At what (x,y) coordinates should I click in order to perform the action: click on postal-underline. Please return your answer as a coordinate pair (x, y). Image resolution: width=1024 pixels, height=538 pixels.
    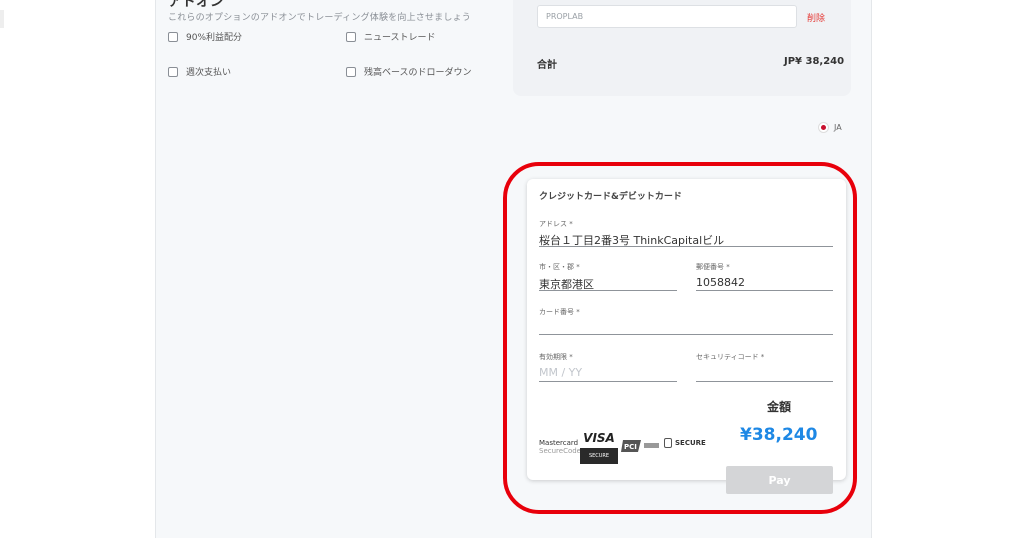
    Looking at the image, I should click on (764, 290).